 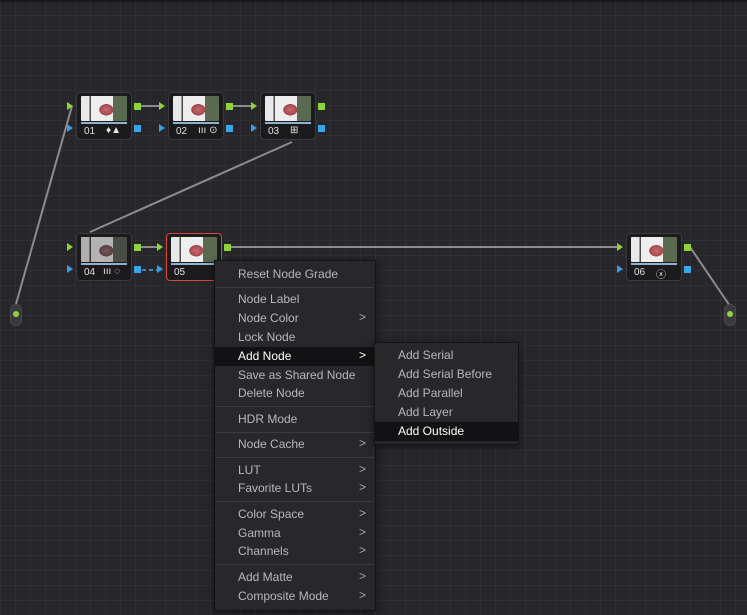 What do you see at coordinates (431, 431) in the screenshot?
I see `menu-item-label: Add Outside` at bounding box center [431, 431].